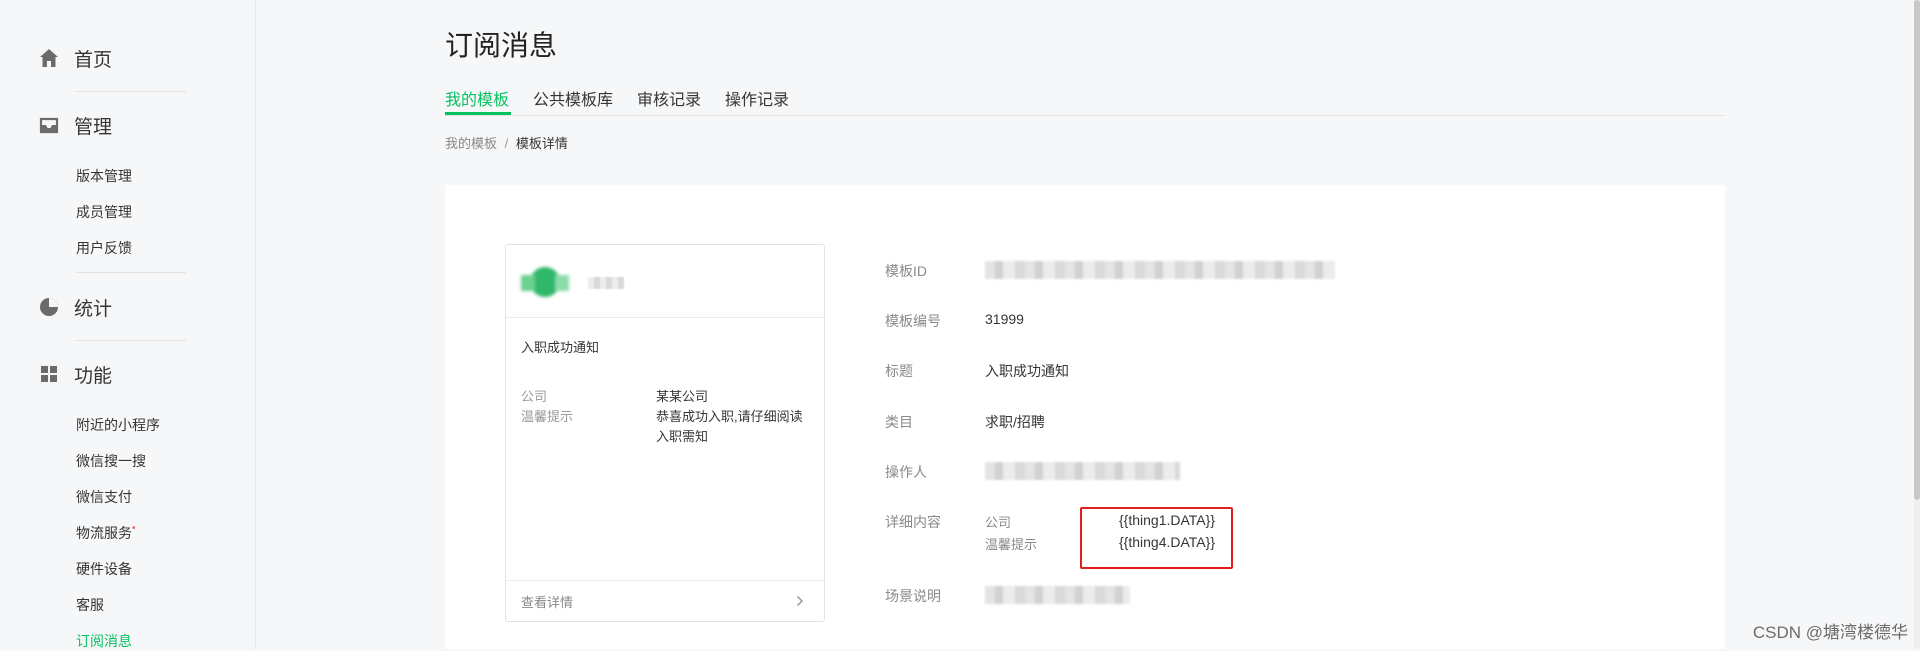 This screenshot has width=1920, height=651. I want to click on preview-fields: 公司 某某公司 温馨提示 恭喜成功入职,请仔细阅读入职需知, so click(666, 417).